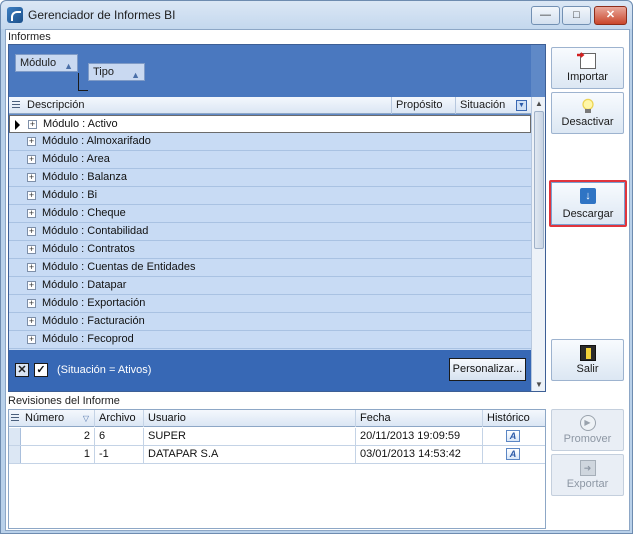 This screenshot has height=534, width=633. I want to click on revision-cell-fecha: 20/11/2013 19:09:59, so click(419, 436).